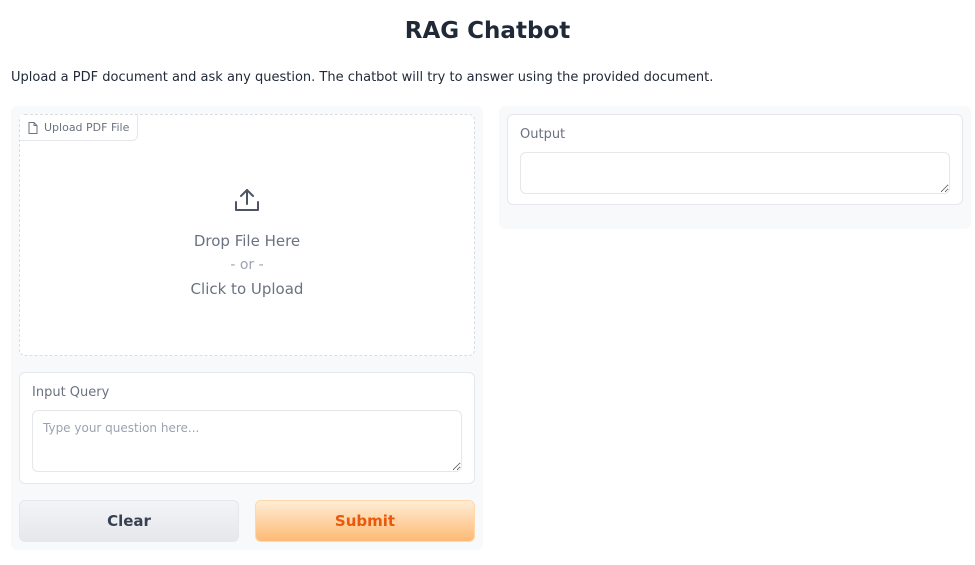 This screenshot has height=565, width=975. I want to click on drop-file-text: Drop File Here, so click(247, 241).